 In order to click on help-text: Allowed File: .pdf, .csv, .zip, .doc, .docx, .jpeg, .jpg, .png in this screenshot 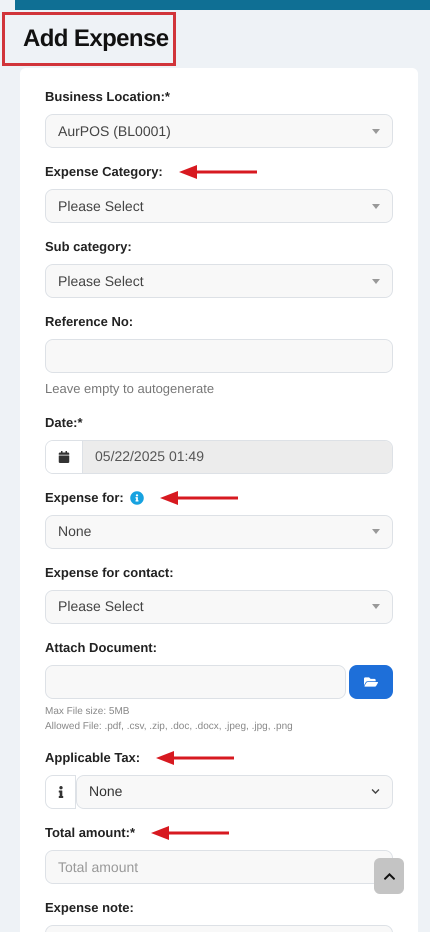, I will do `click(169, 727)`.